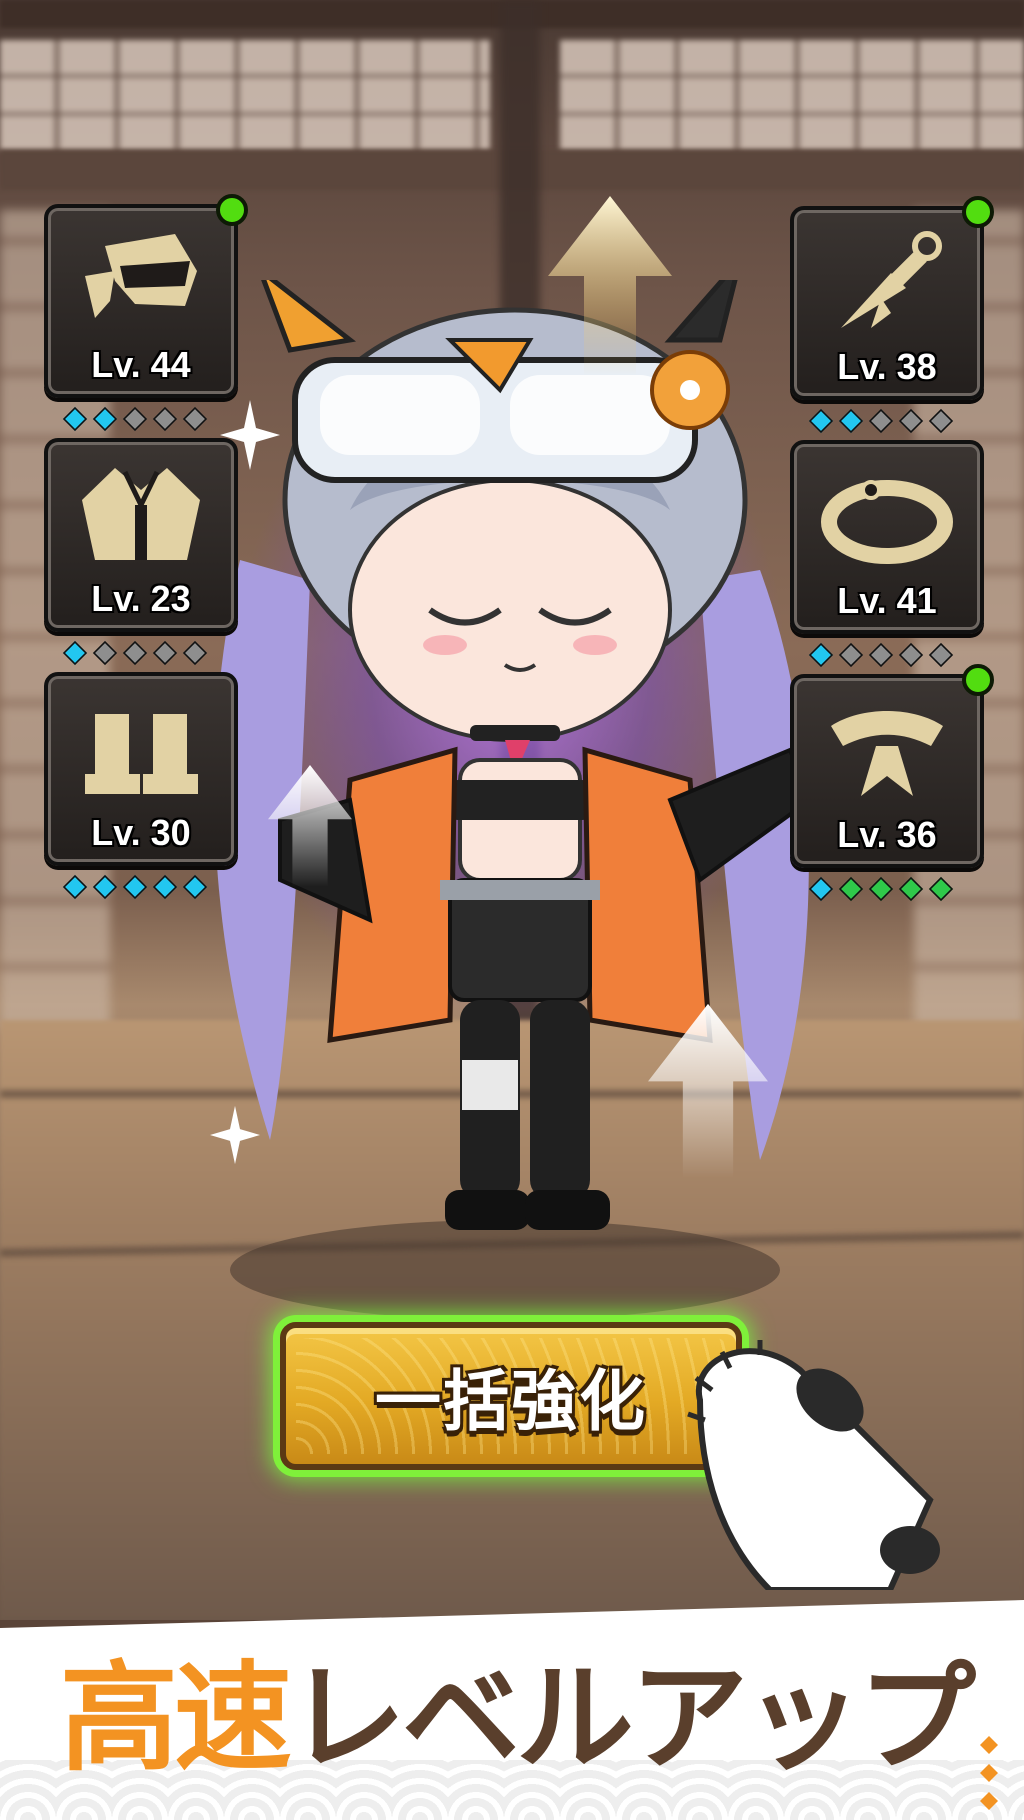  I want to click on equipment-slot-kunai: Lv. 38, so click(892, 319).